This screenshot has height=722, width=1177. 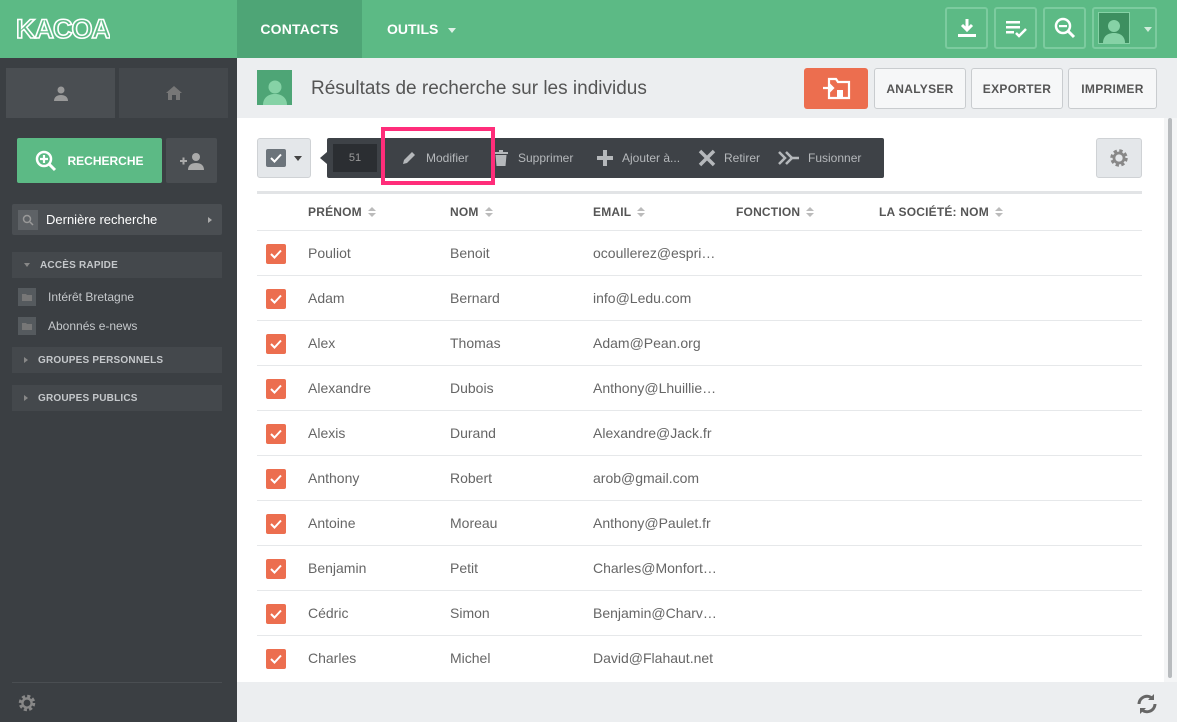 I want to click on cell-nom: Robert, so click(x=471, y=478).